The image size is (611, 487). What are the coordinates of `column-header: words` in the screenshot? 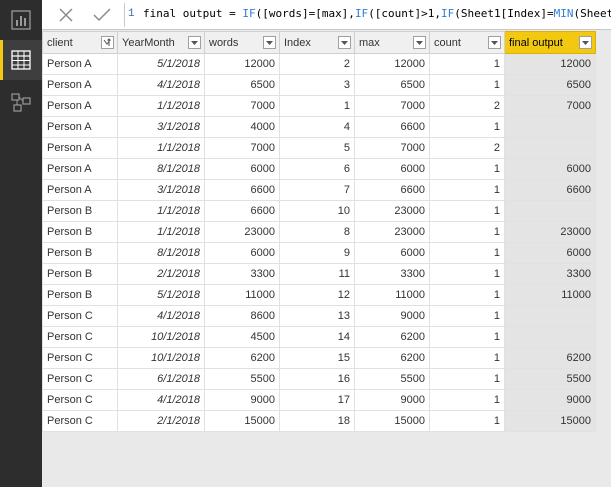 It's located at (242, 42).